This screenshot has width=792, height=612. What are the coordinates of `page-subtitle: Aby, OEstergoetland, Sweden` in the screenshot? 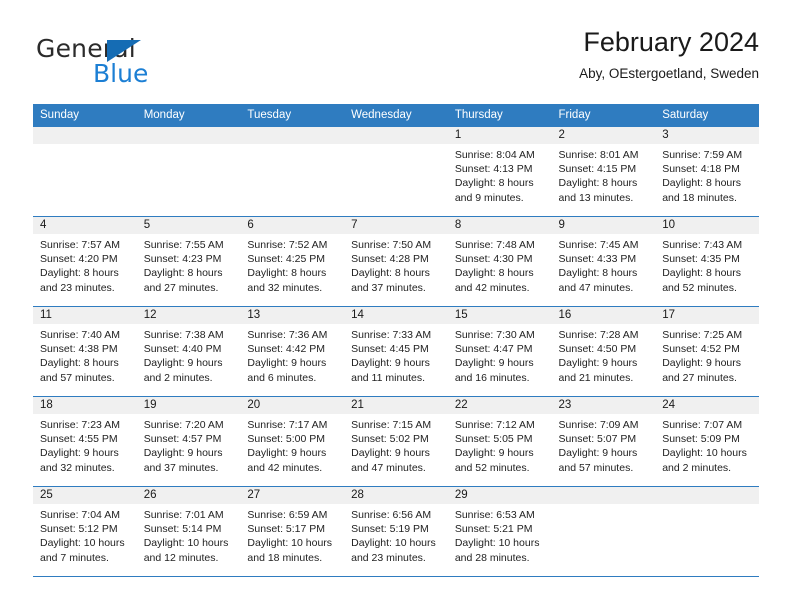 It's located at (669, 73).